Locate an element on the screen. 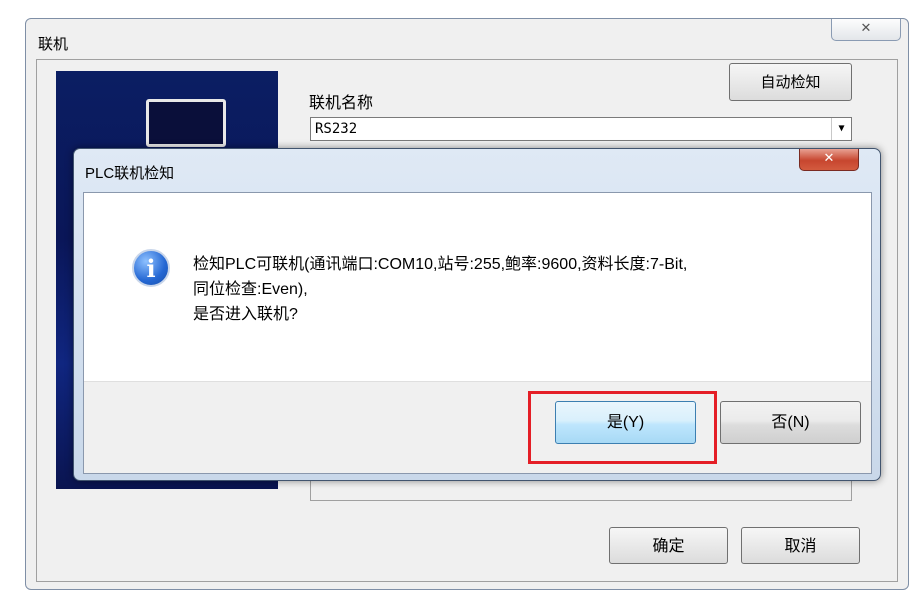 Image resolution: width=913 pixels, height=592 pixels. dialog-close-button: ✕ is located at coordinates (829, 160).